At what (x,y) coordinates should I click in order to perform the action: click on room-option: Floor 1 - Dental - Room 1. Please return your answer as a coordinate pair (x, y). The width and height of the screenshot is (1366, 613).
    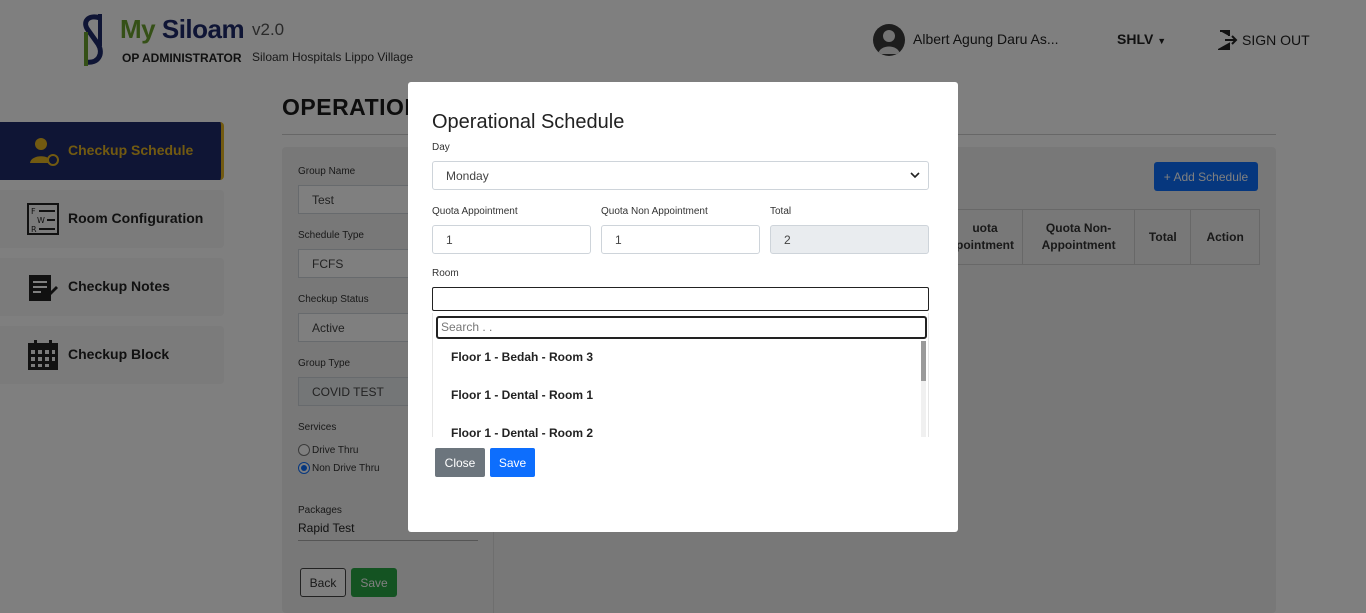
    Looking at the image, I should click on (522, 395).